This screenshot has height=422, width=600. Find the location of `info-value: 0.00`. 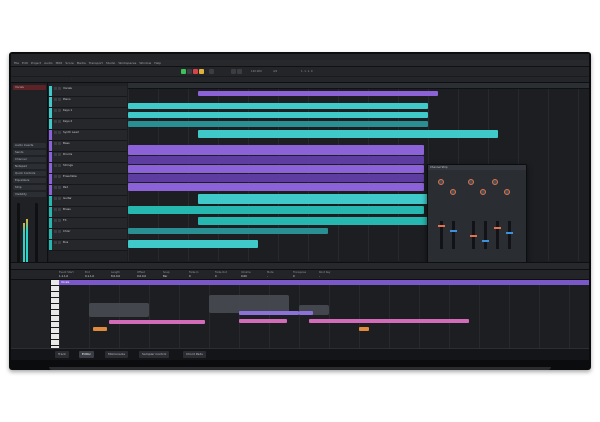

info-value: 0.00 is located at coordinates (244, 276).